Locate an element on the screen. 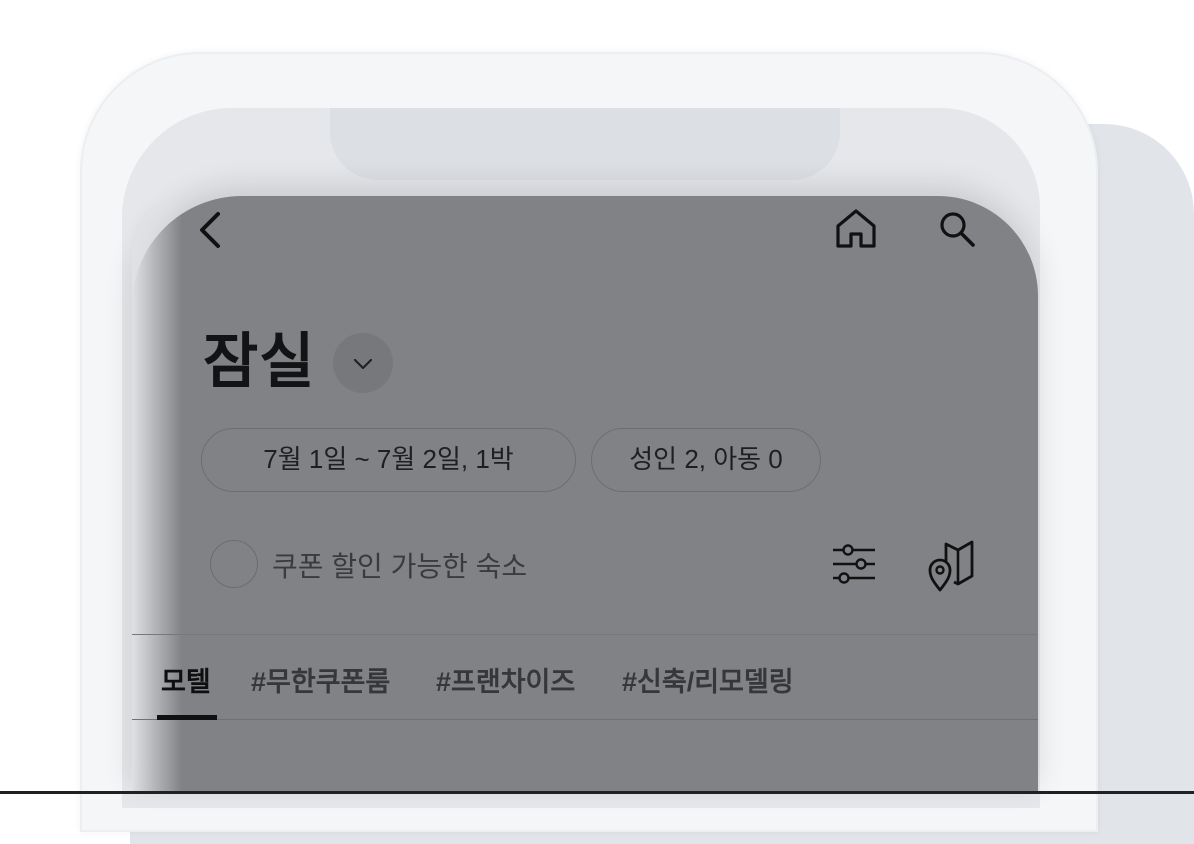 This screenshot has width=1194, height=844. home-button is located at coordinates (856, 230).